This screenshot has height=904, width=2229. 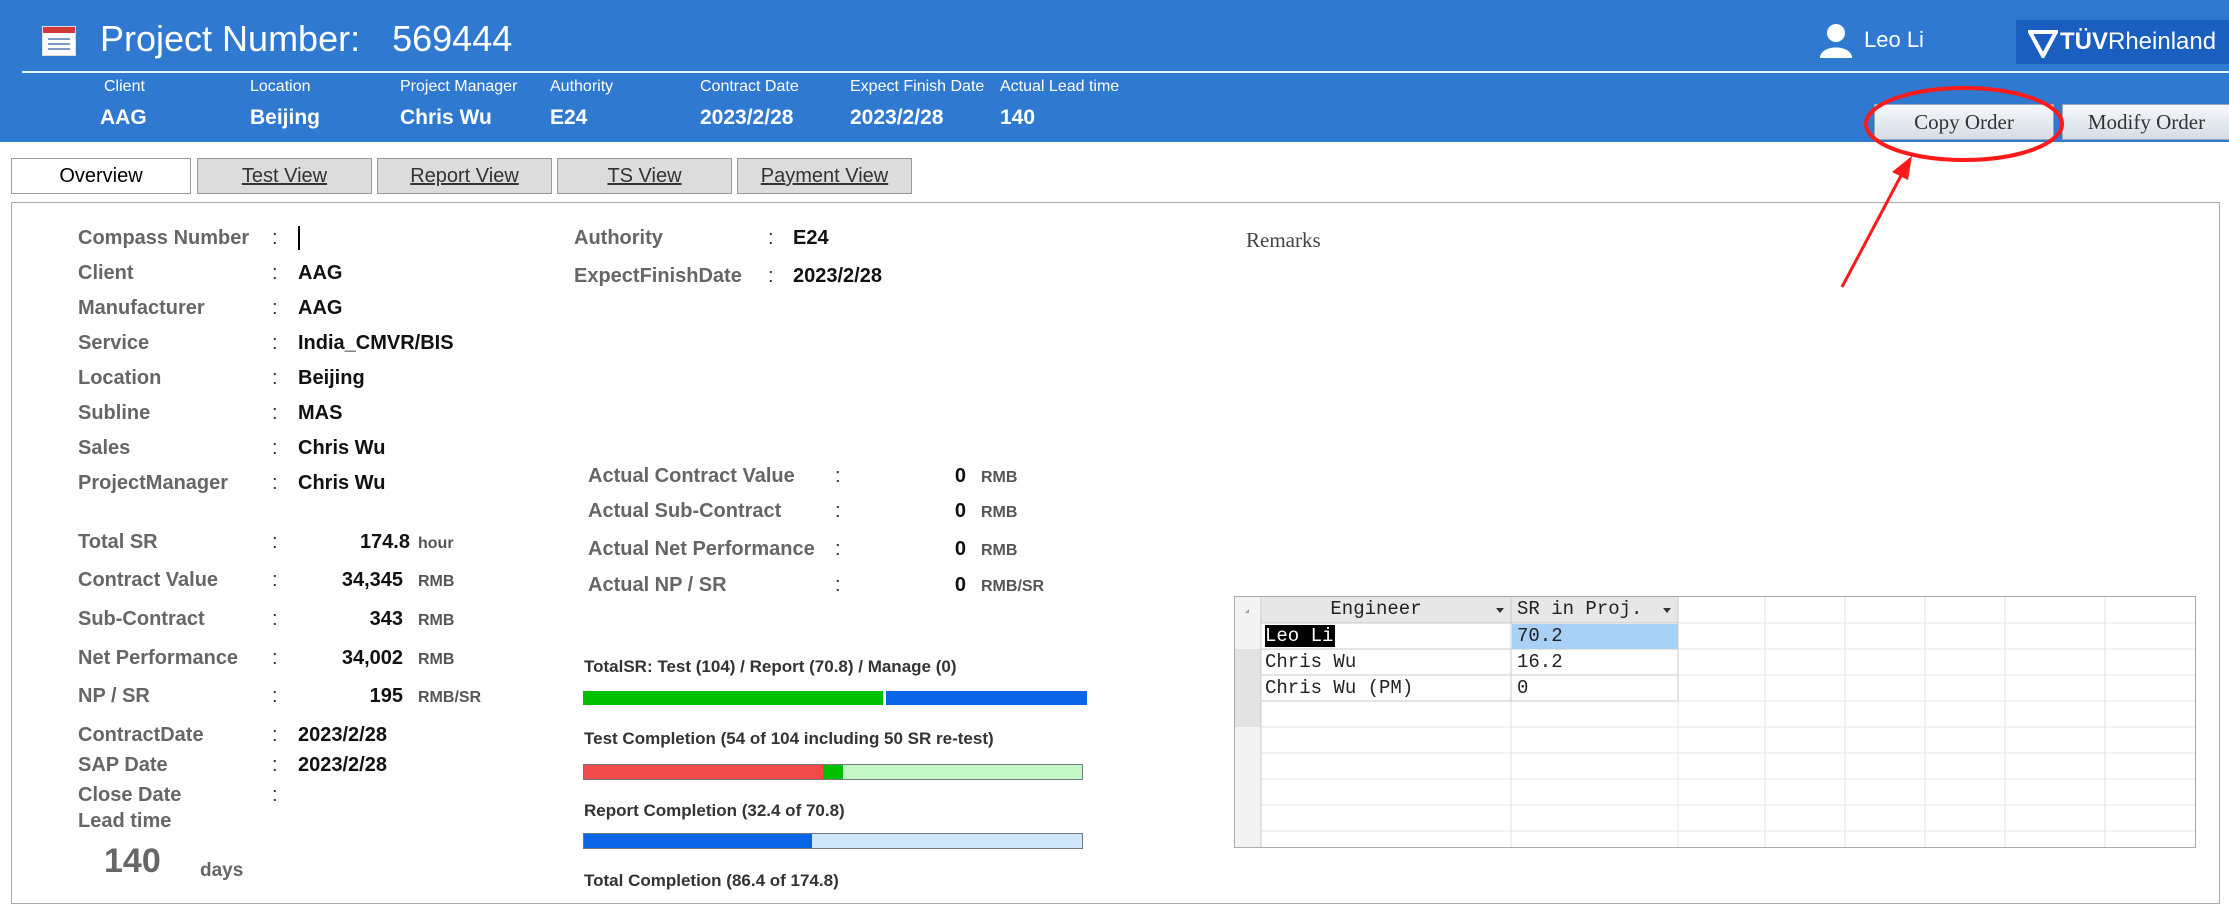 I want to click on remarks-label: Remarks, so click(x=1283, y=240).